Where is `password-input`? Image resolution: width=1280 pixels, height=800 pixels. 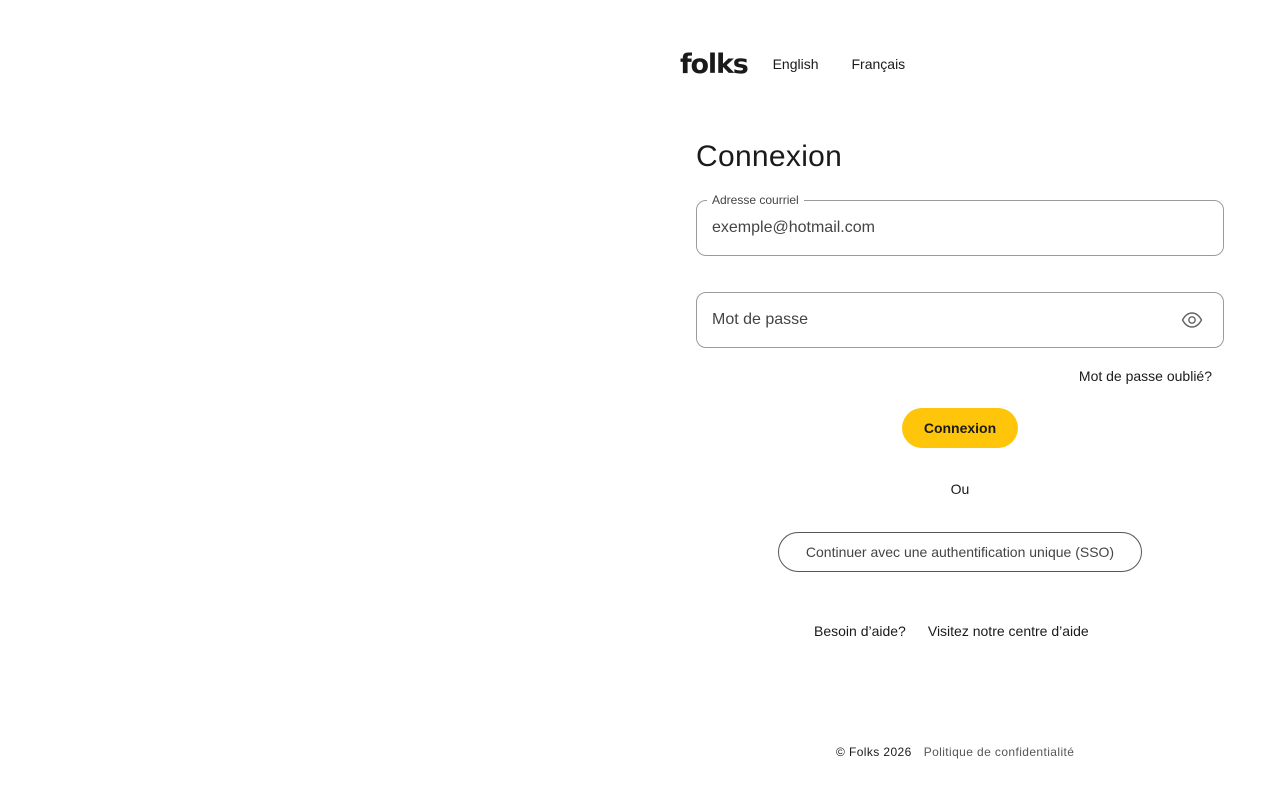
password-input is located at coordinates (932, 320).